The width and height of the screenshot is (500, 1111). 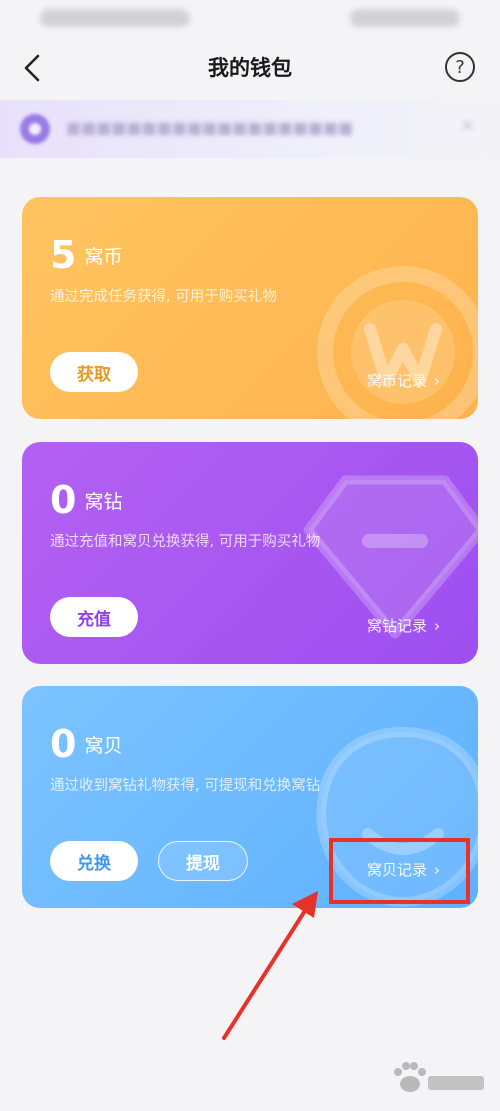 I want to click on diamond-unit: 窝钻, so click(x=103, y=501).